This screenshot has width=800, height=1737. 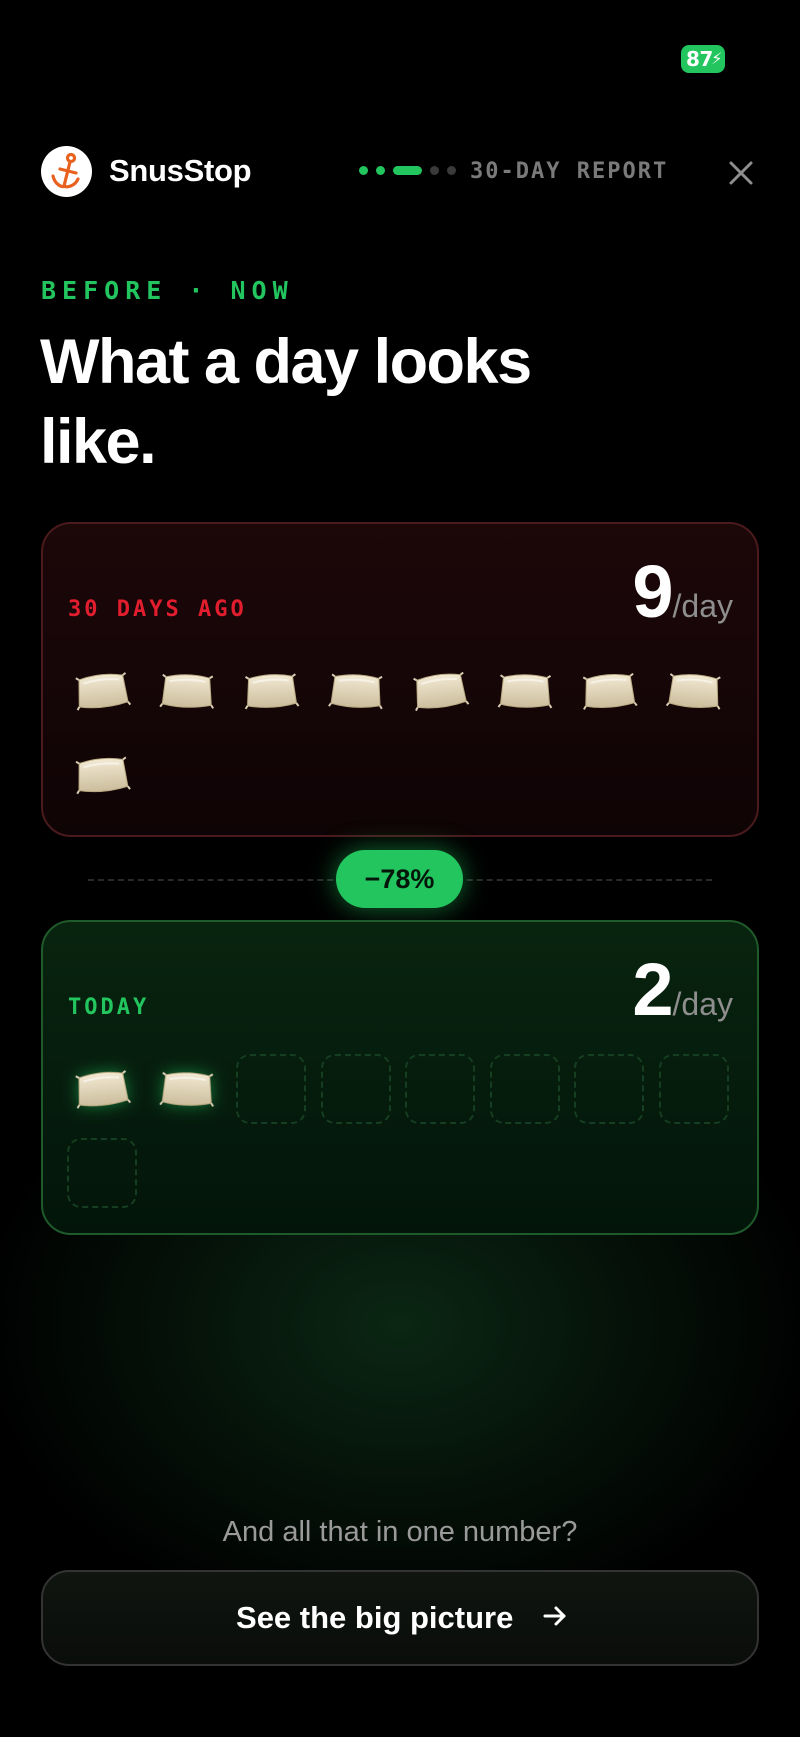 I want to click on arrow-right-icon, so click(x=555, y=1618).